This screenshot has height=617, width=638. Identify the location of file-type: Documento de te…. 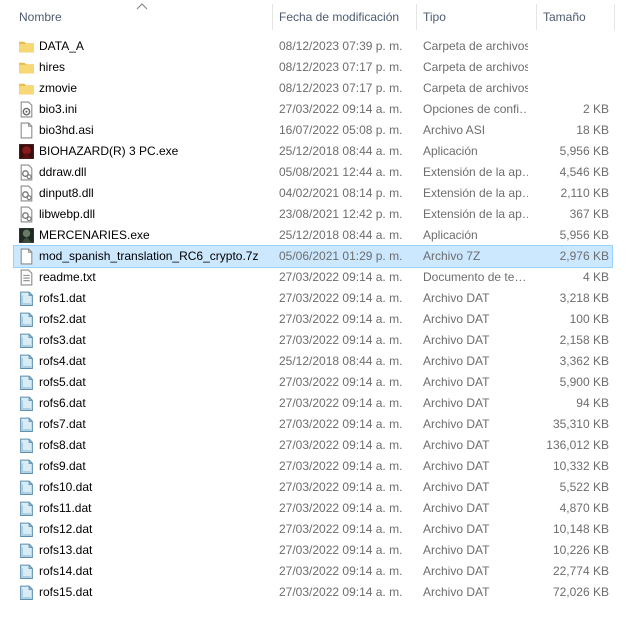
(475, 277).